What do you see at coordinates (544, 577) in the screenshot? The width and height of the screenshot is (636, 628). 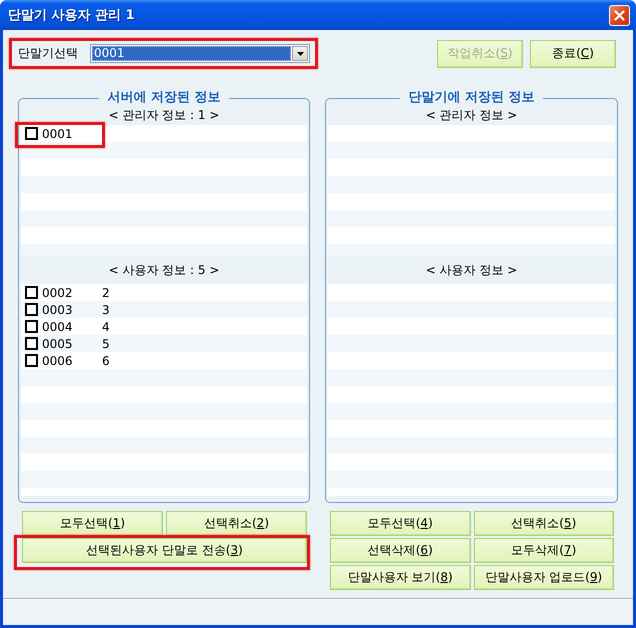 I see `action-button: 단말사용자 업로드(9)` at bounding box center [544, 577].